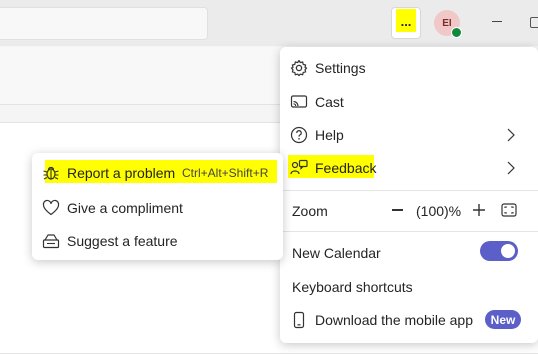 The image size is (538, 354). Describe the element at coordinates (409, 210) in the screenshot. I see `zoom-row: Zoom (100)%` at that location.